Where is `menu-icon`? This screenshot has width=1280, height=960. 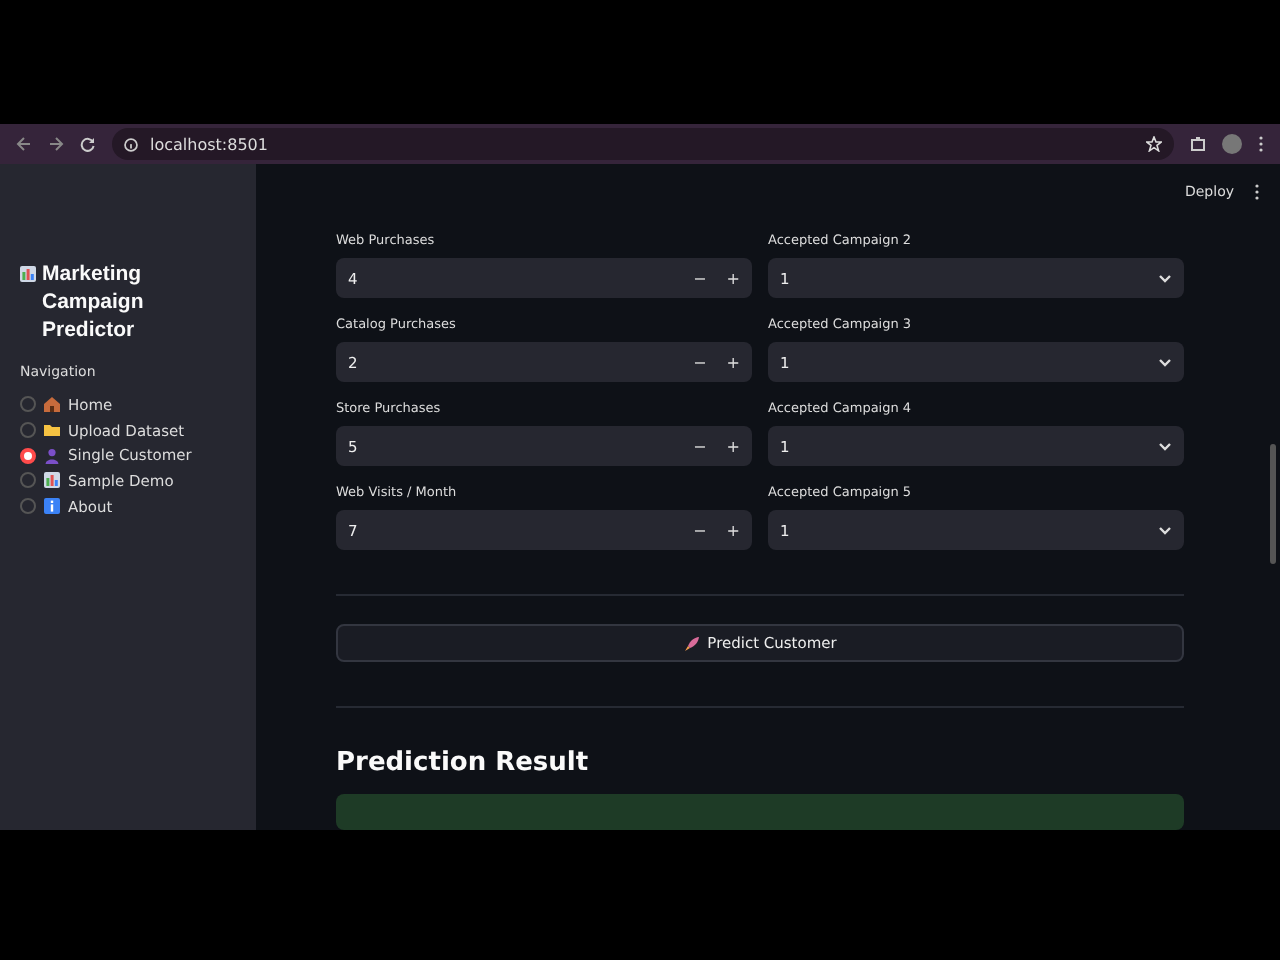 menu-icon is located at coordinates (1261, 144).